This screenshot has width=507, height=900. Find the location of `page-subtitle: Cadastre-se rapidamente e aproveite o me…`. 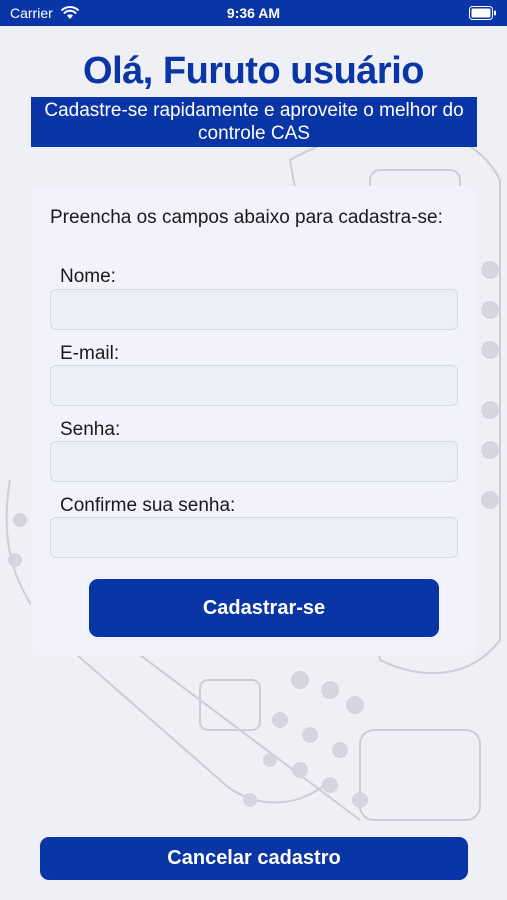

page-subtitle: Cadastre-se rapidamente e aproveite o me… is located at coordinates (254, 122).